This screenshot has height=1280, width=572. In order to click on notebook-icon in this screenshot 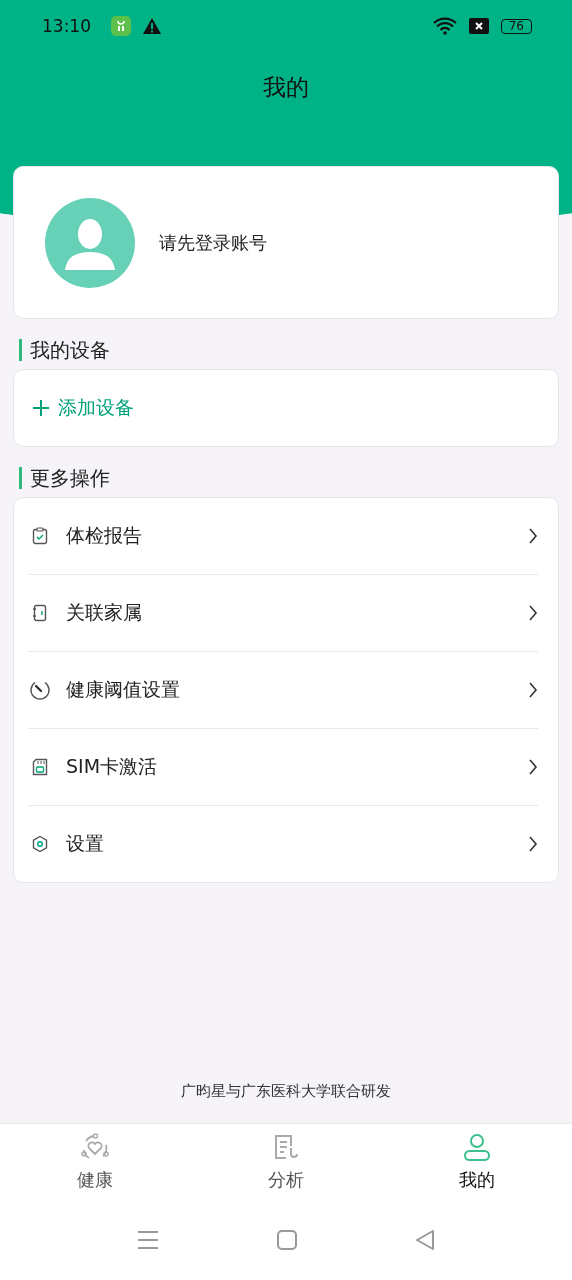, I will do `click(40, 613)`.